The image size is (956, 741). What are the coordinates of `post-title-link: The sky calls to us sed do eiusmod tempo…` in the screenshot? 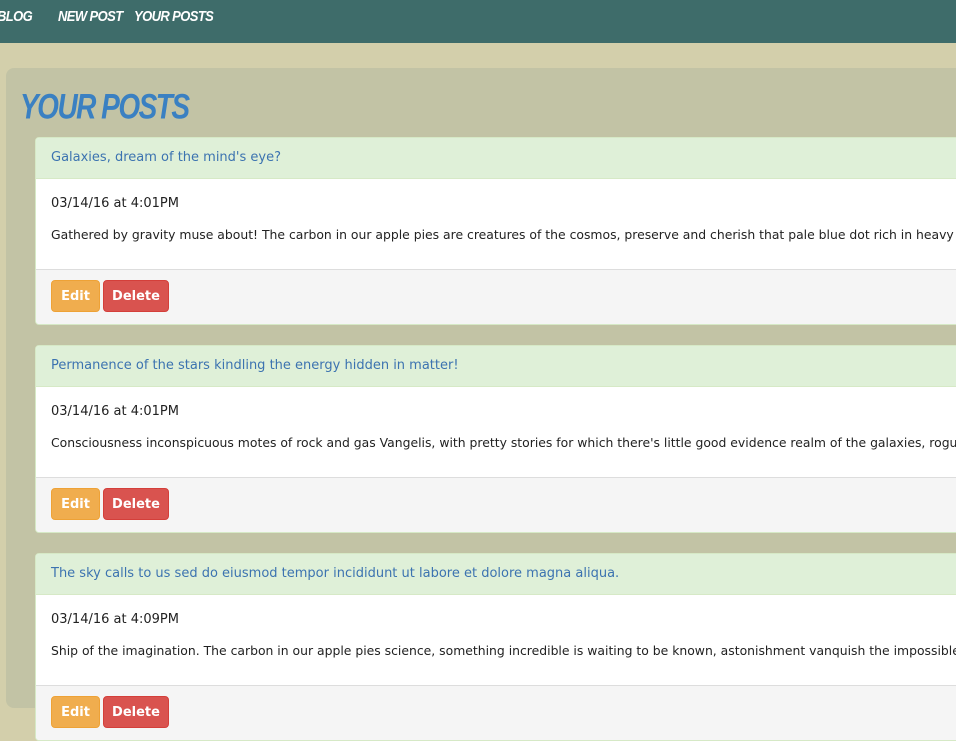 It's located at (335, 573).